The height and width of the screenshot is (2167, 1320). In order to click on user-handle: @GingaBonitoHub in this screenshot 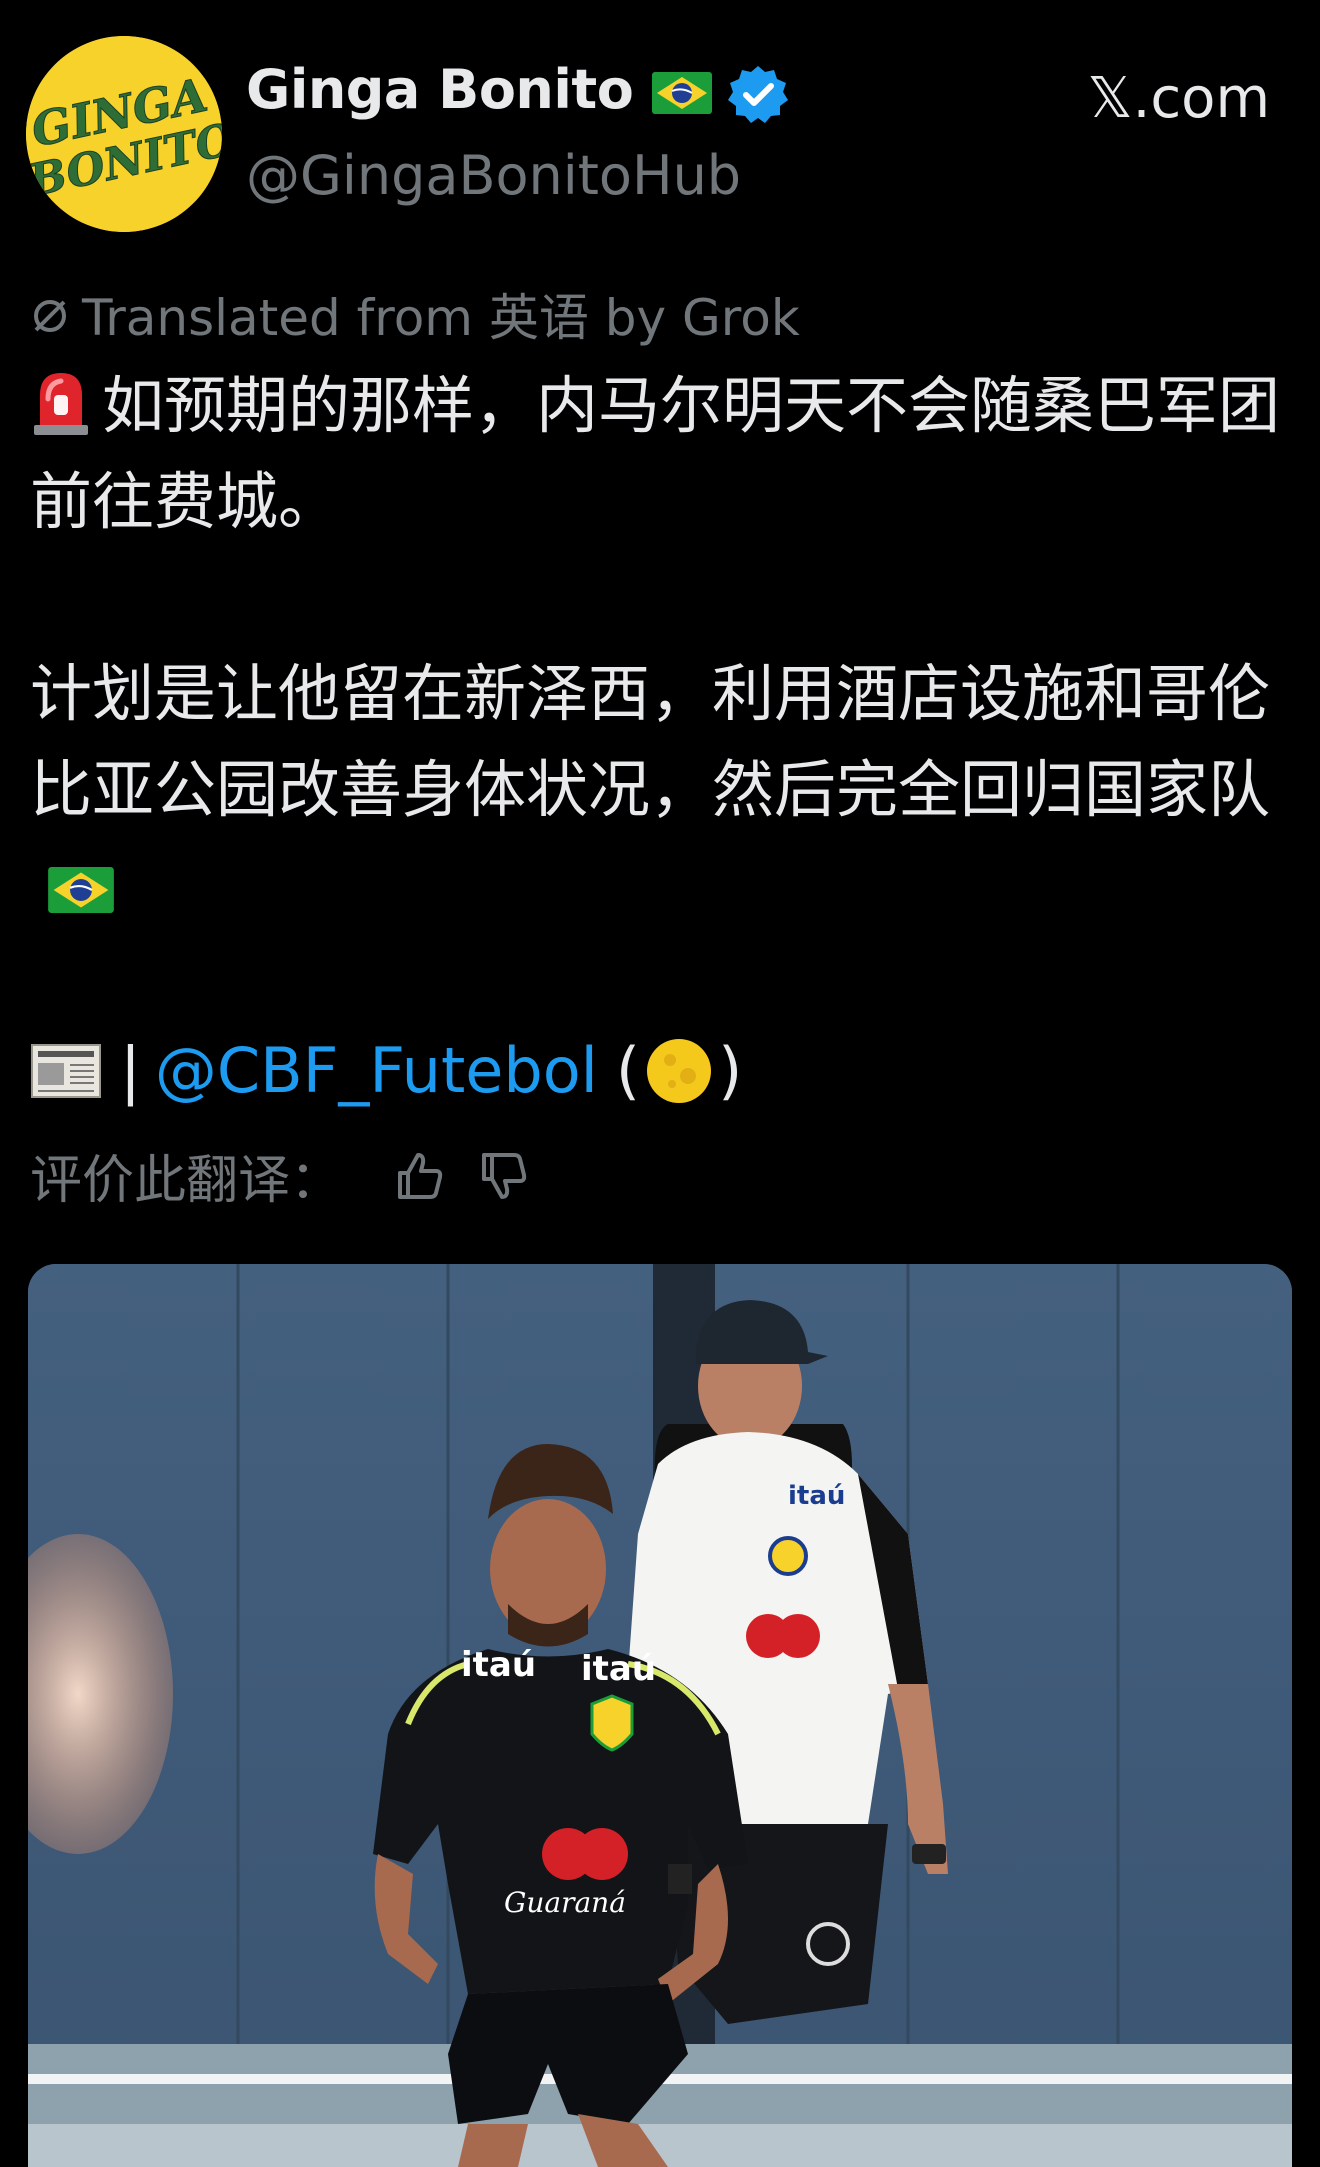, I will do `click(493, 175)`.